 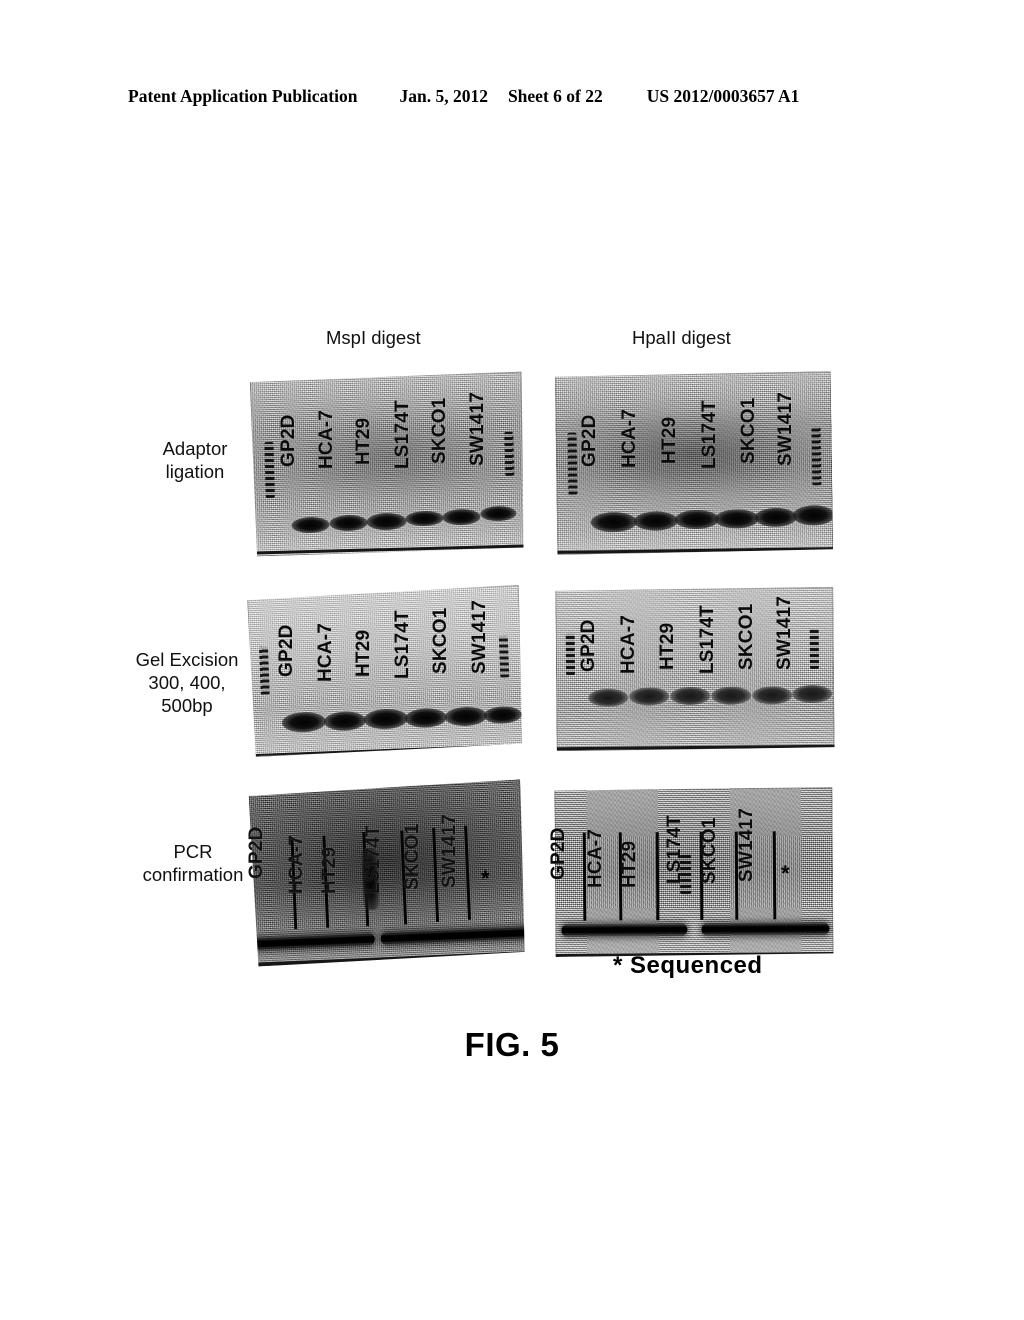 I want to click on row-label-adaptor-ligation: Adaptor ligation, so click(x=195, y=460).